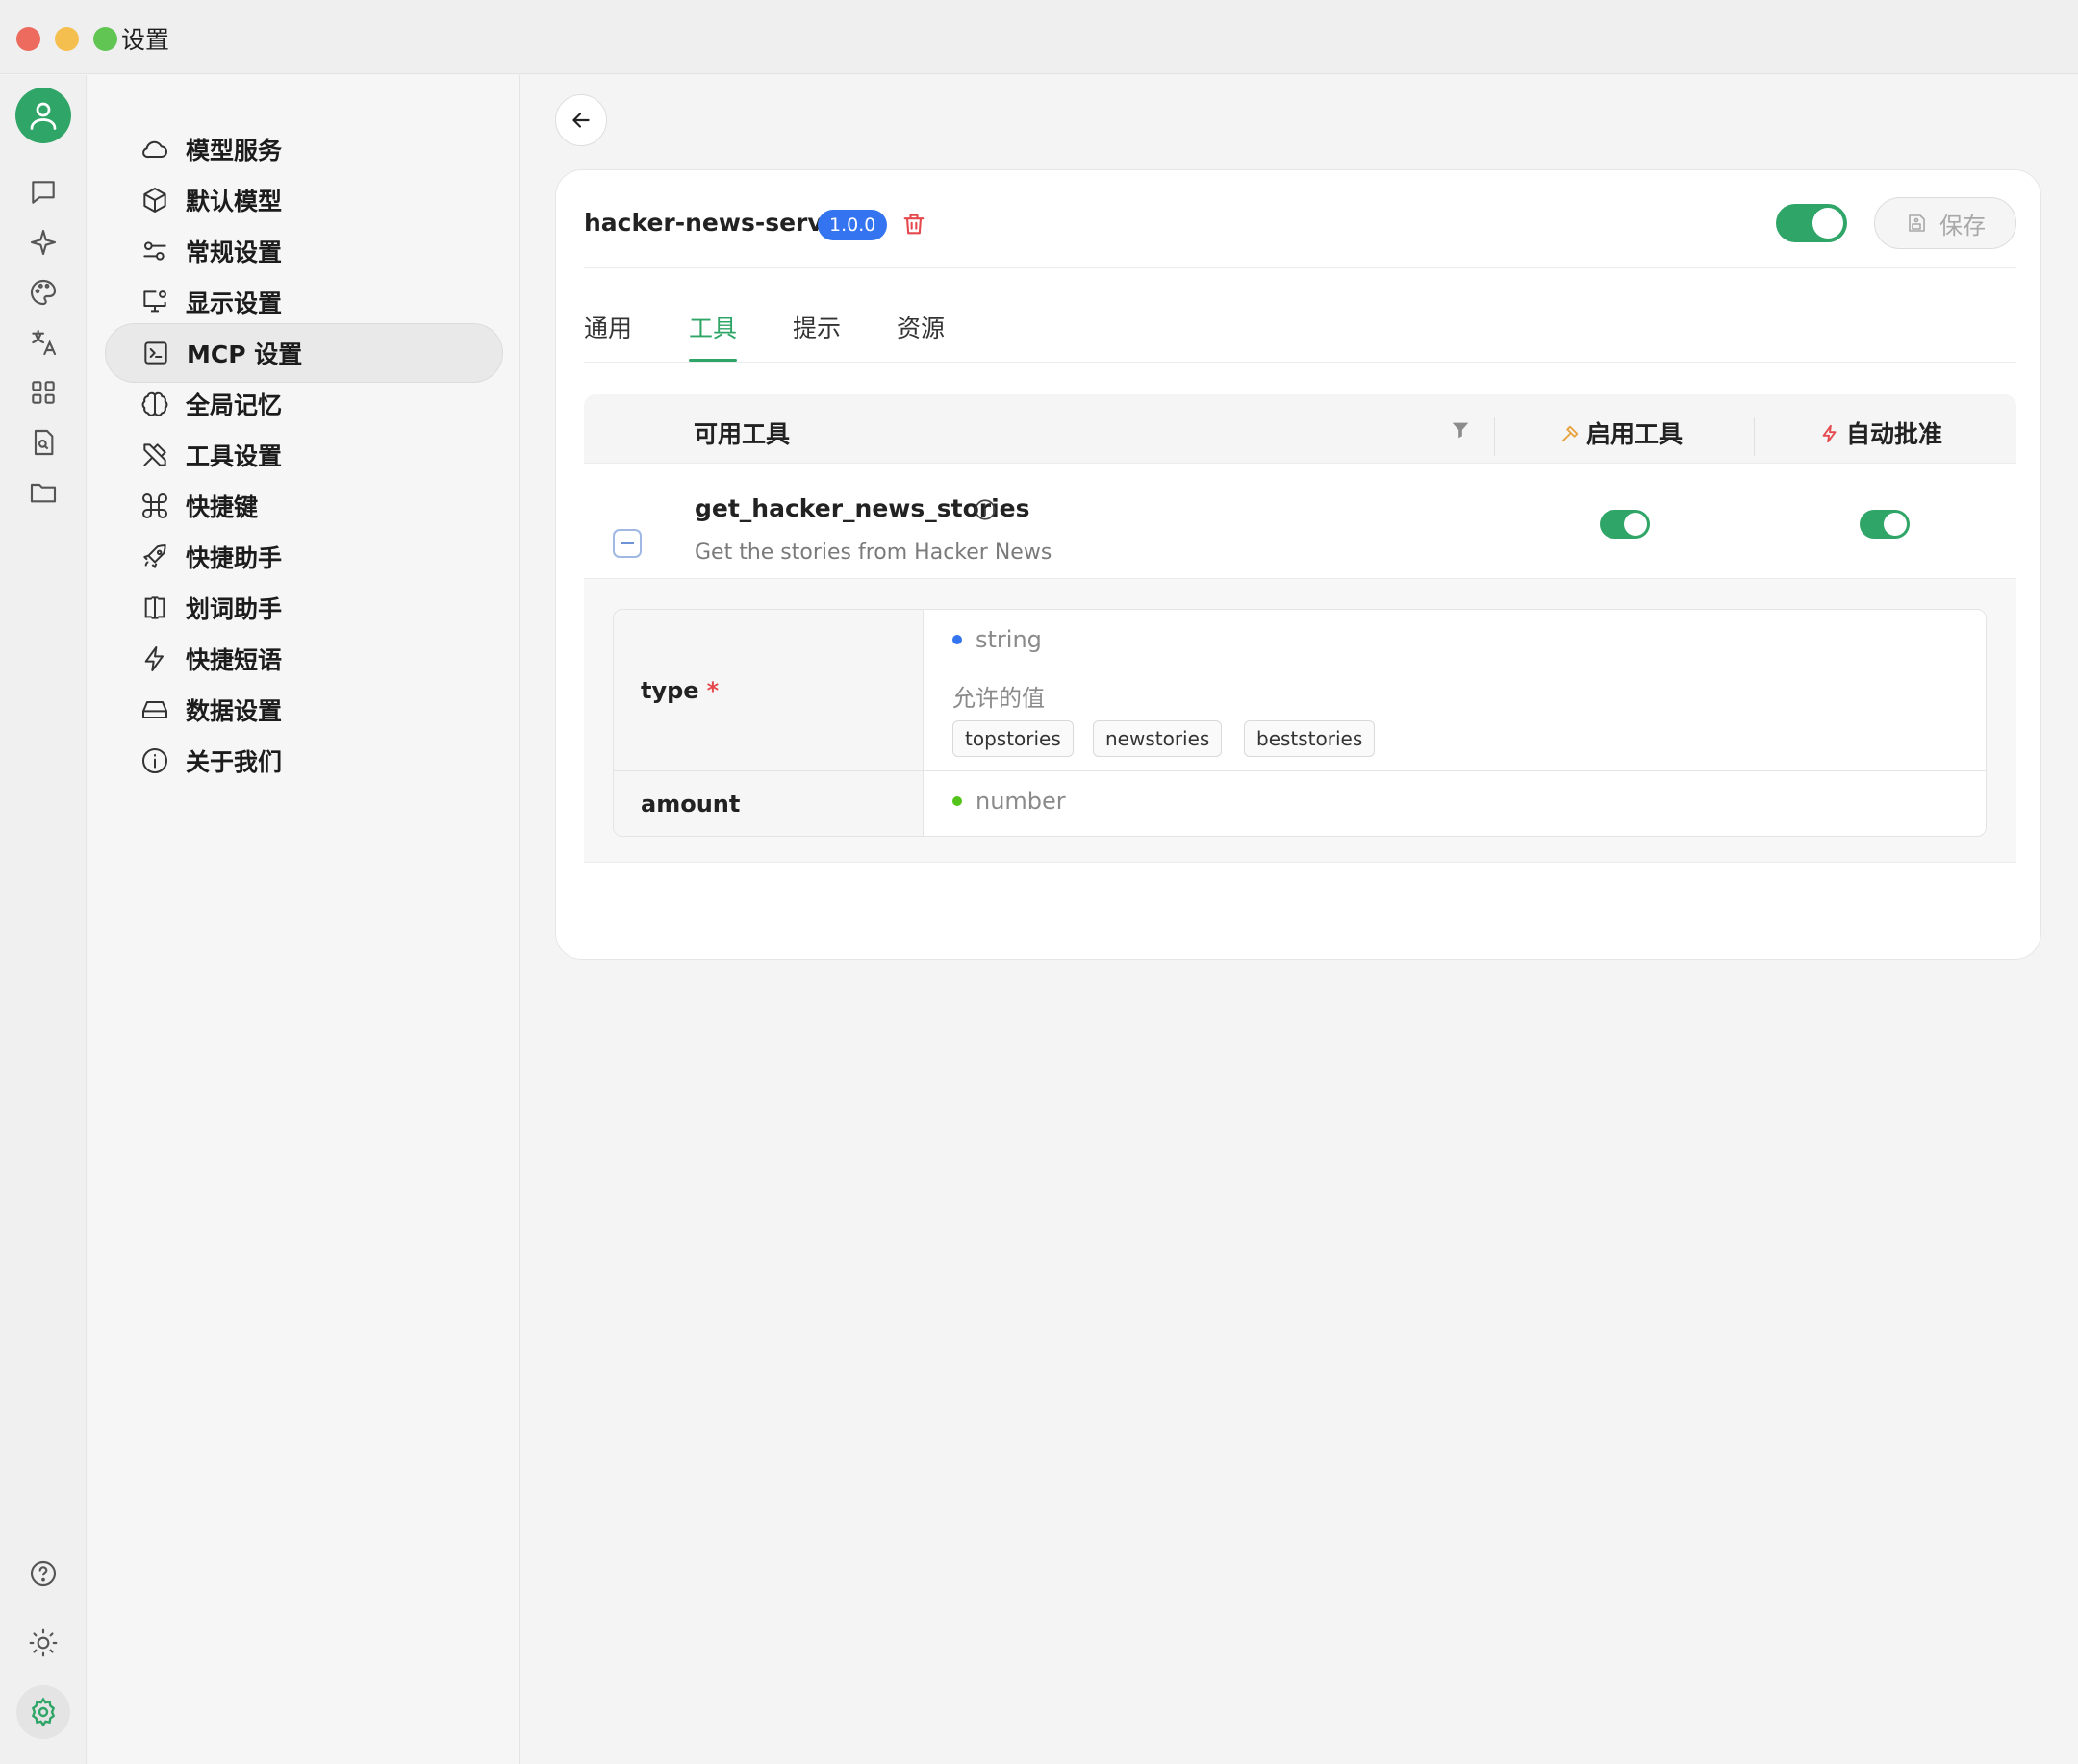 This screenshot has width=2078, height=1764. Describe the element at coordinates (680, 691) in the screenshot. I see `param-key-type: type *` at that location.